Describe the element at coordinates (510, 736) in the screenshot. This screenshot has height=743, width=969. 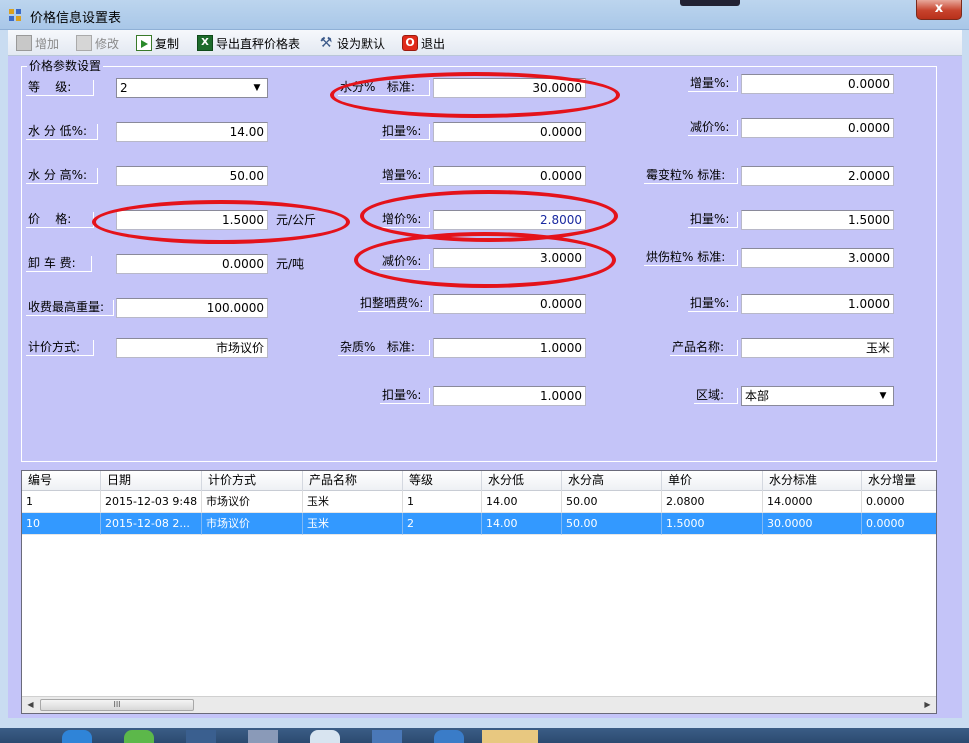
I see `taskbar-app-icon-active` at that location.